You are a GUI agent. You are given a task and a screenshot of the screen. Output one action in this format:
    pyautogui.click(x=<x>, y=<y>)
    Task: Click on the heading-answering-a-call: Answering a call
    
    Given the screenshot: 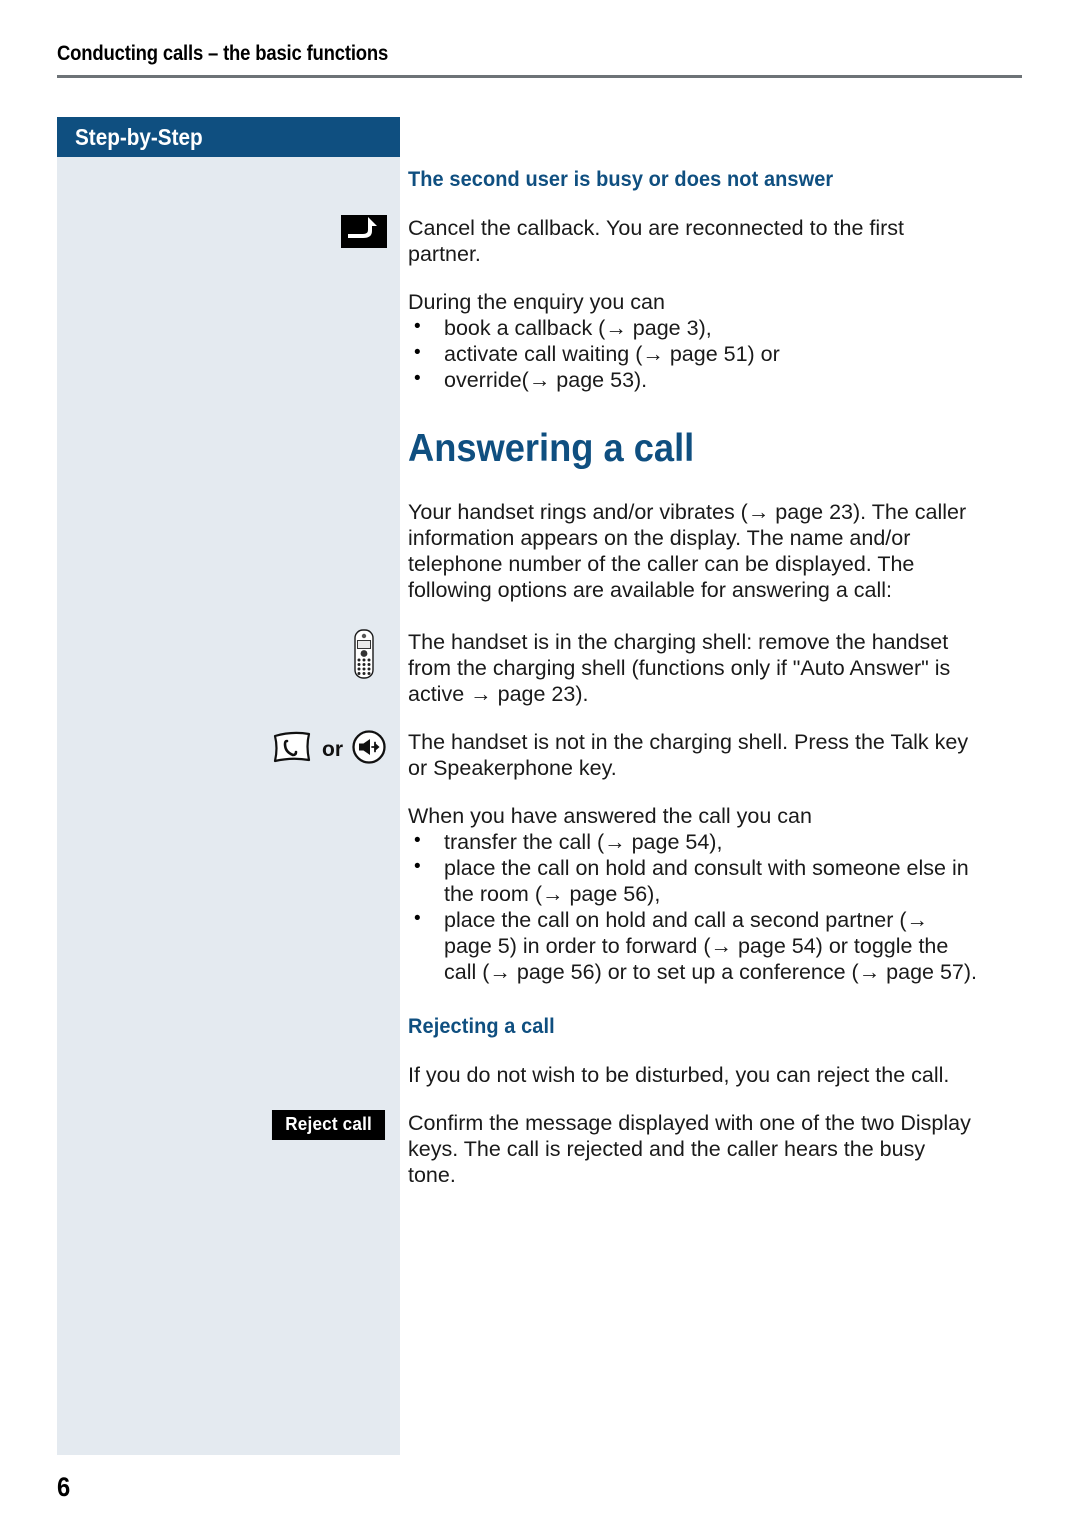 What is the action you would take?
    pyautogui.click(x=551, y=448)
    